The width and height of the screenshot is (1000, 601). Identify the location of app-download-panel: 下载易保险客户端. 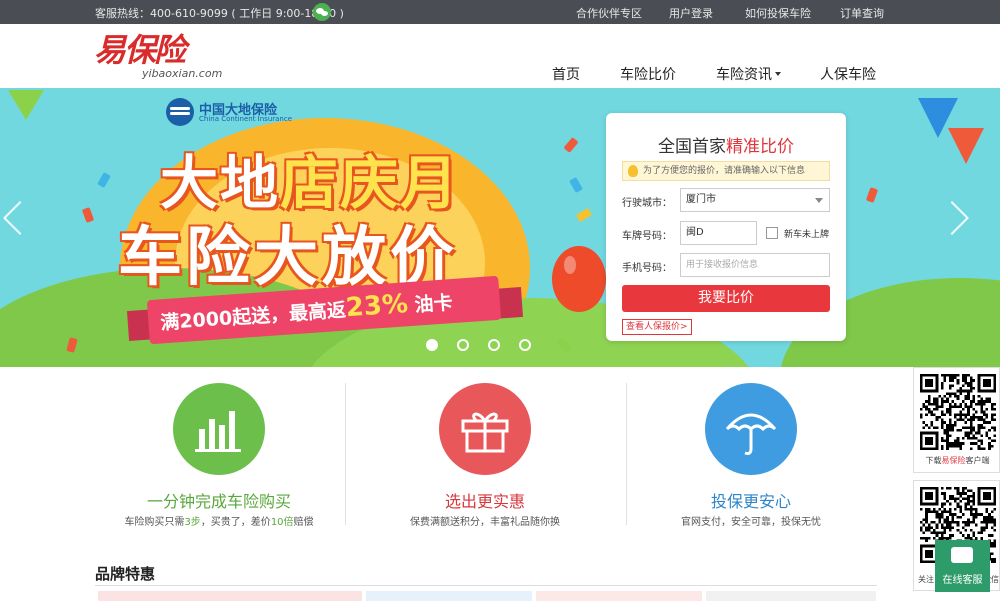
(956, 420).